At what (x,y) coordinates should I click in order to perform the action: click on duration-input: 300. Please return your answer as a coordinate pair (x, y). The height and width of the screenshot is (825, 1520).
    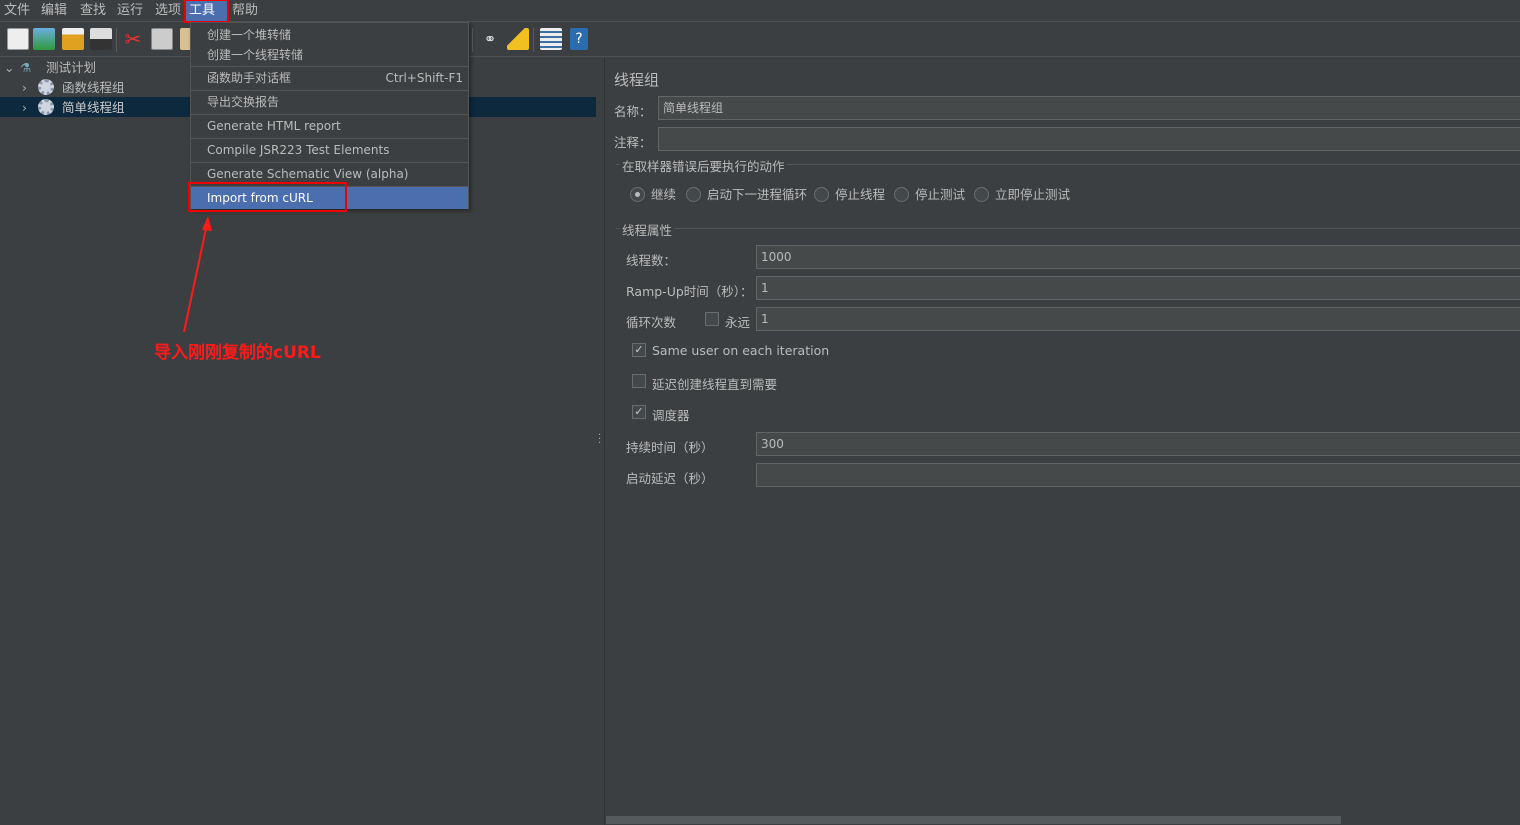
    Looking at the image, I should click on (1138, 444).